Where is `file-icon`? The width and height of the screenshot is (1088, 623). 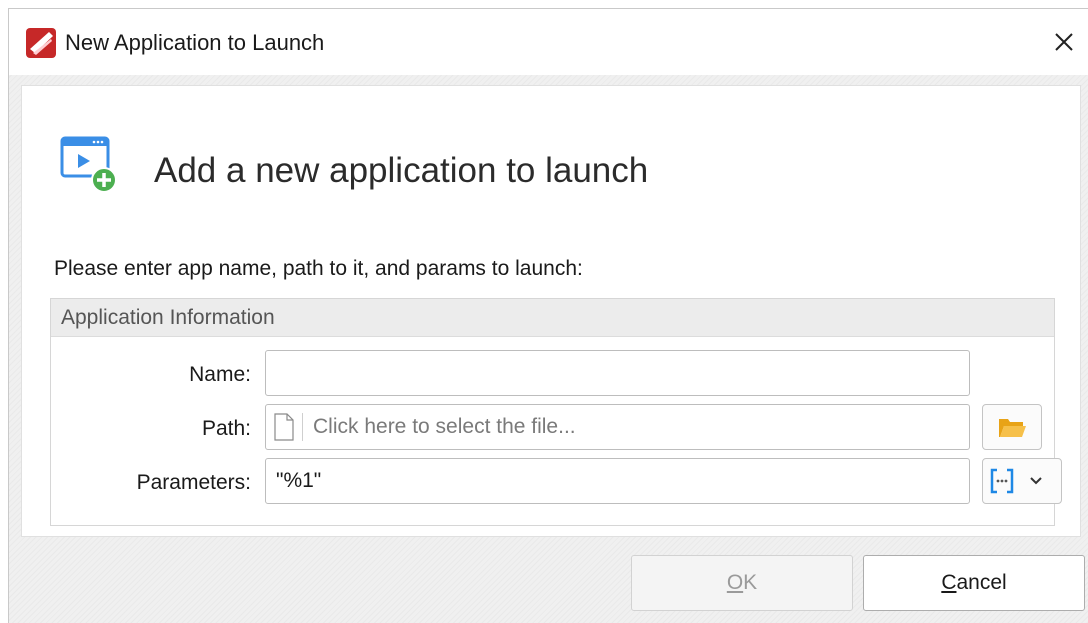 file-icon is located at coordinates (284, 427).